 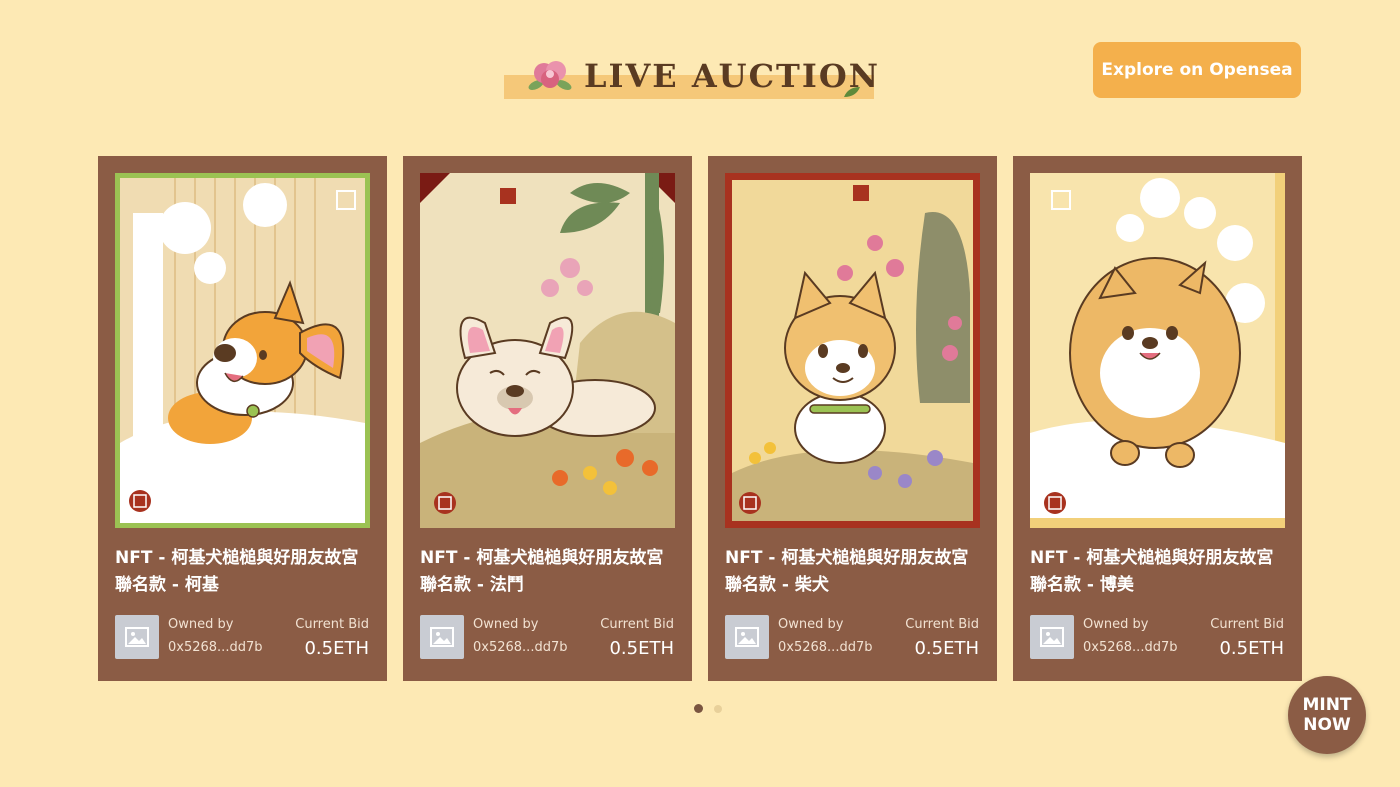 What do you see at coordinates (1157, 350) in the screenshot?
I see `nft-image-pomeranian` at bounding box center [1157, 350].